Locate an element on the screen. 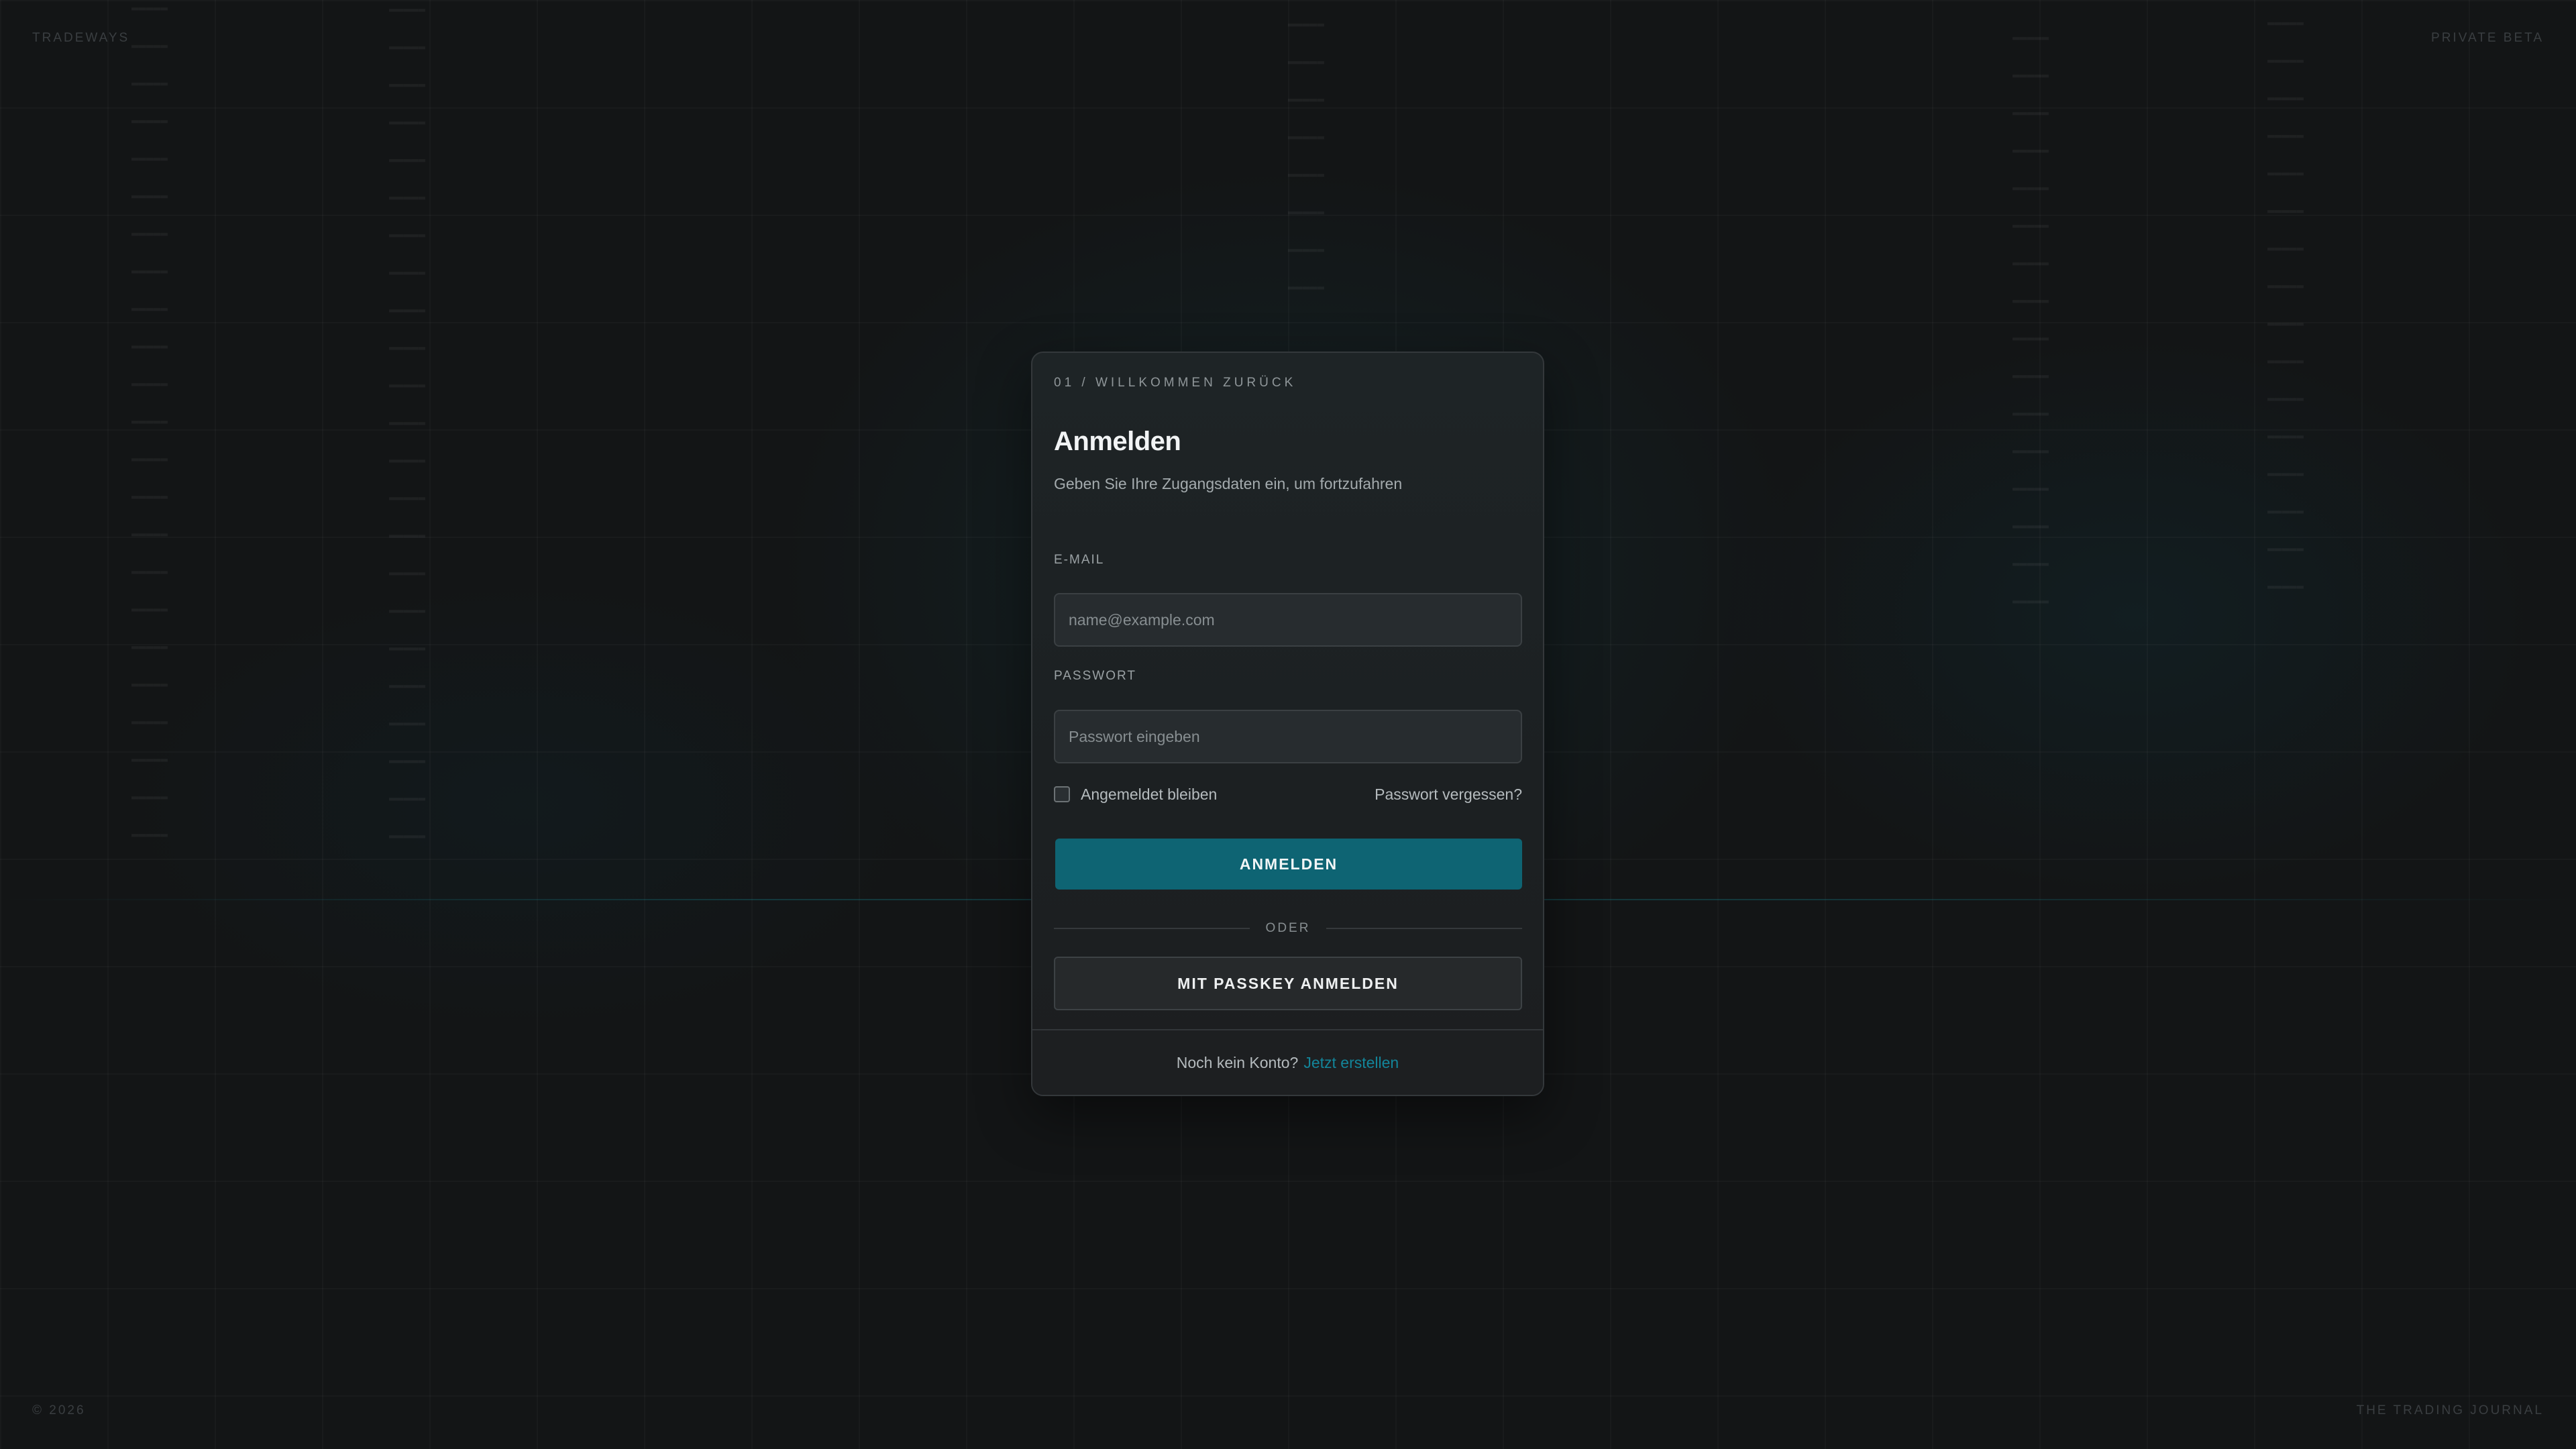  forgot-password-link: Passwort vergessen? is located at coordinates (1448, 795).